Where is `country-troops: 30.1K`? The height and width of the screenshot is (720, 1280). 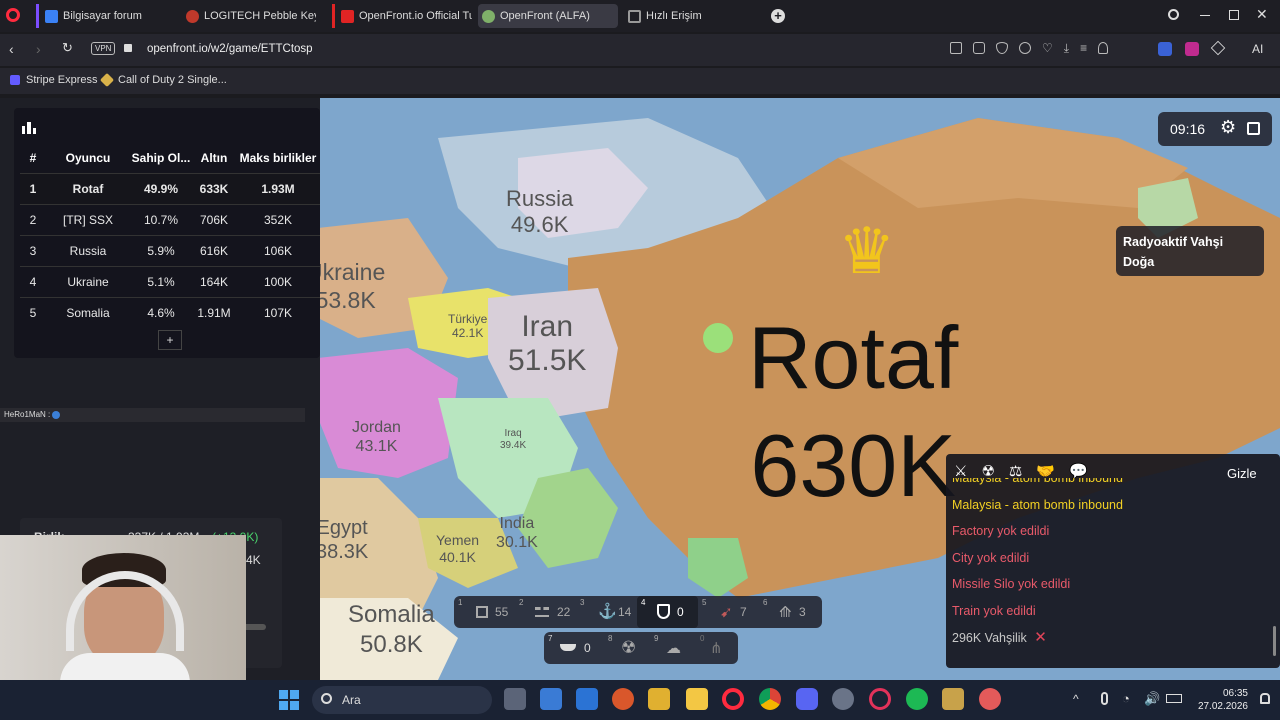 country-troops: 30.1K is located at coordinates (517, 542).